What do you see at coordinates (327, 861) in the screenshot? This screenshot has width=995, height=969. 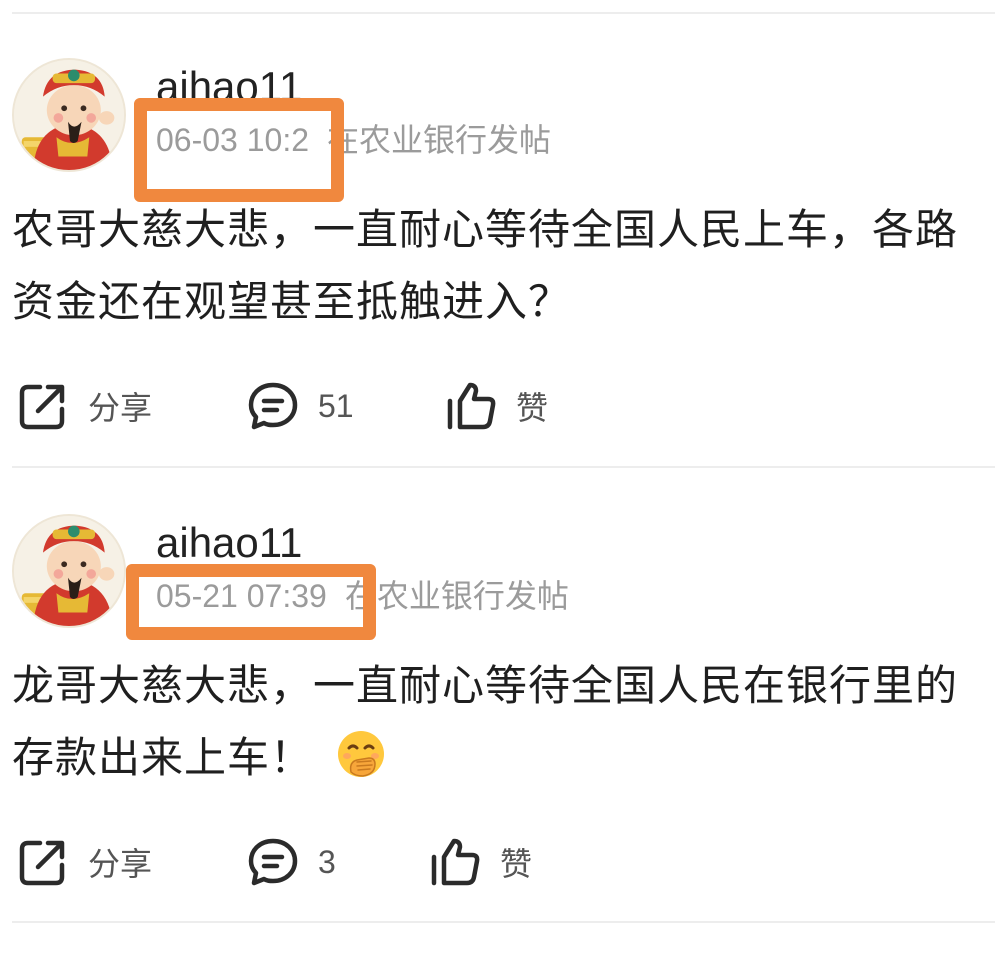 I see `comment-count: 3` at bounding box center [327, 861].